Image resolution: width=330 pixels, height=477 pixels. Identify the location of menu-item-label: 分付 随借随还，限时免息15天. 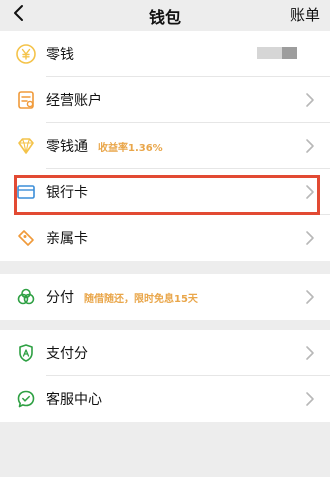
(122, 297).